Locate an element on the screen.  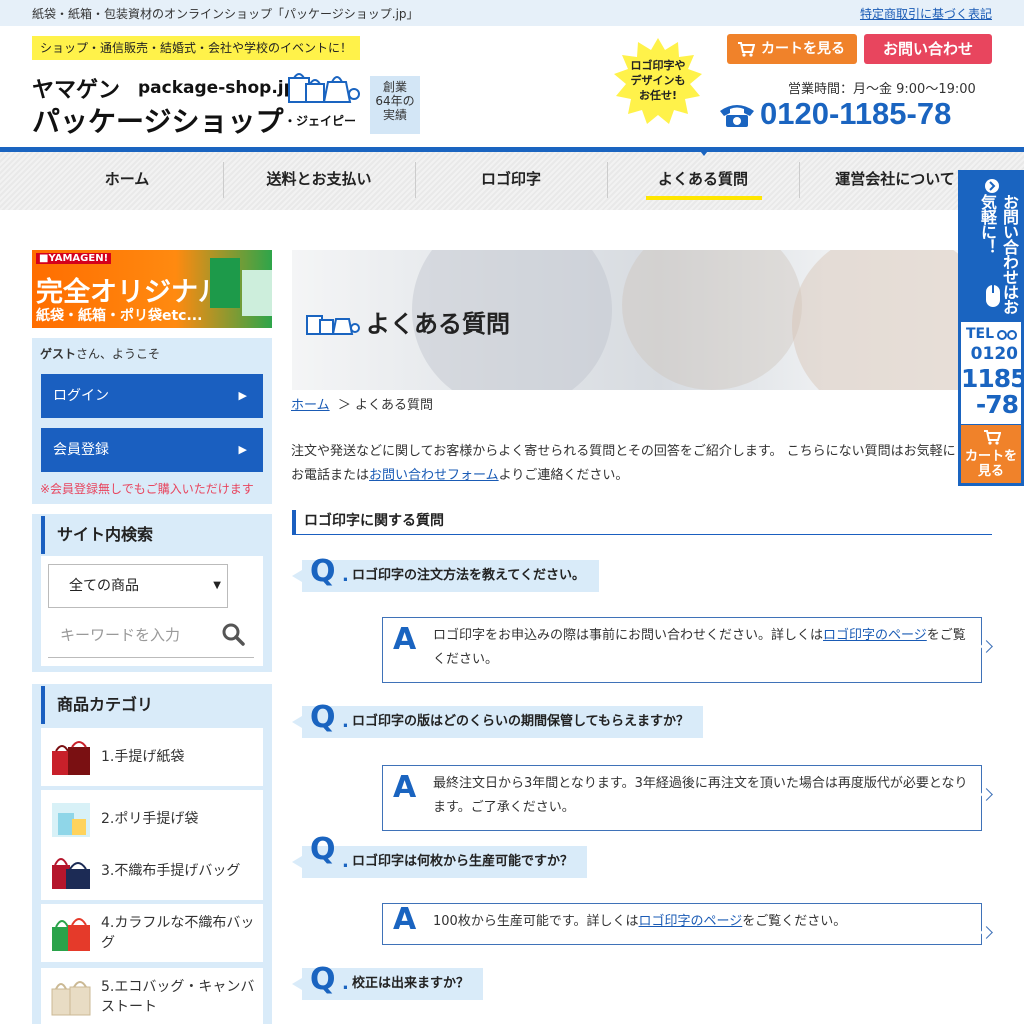
banner-title: 完全オリジナル is located at coordinates (130, 292).